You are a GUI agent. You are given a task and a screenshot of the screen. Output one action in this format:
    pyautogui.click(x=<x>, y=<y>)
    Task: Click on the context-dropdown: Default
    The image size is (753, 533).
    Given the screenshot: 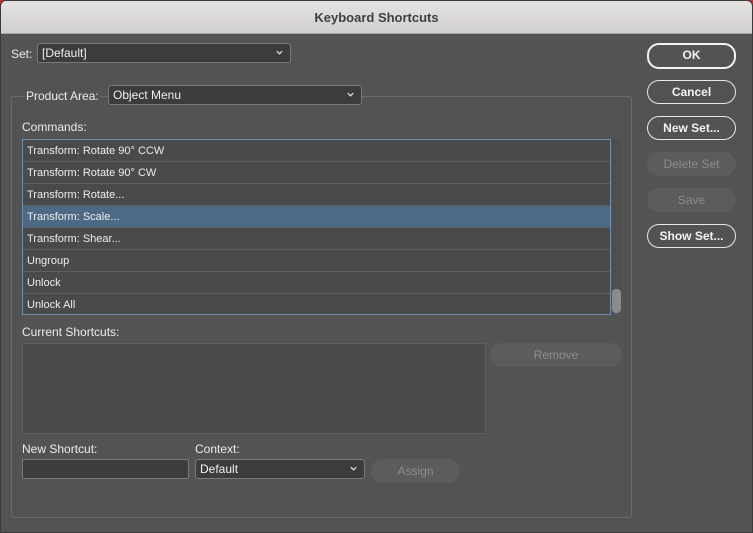 What is the action you would take?
    pyautogui.click(x=280, y=469)
    